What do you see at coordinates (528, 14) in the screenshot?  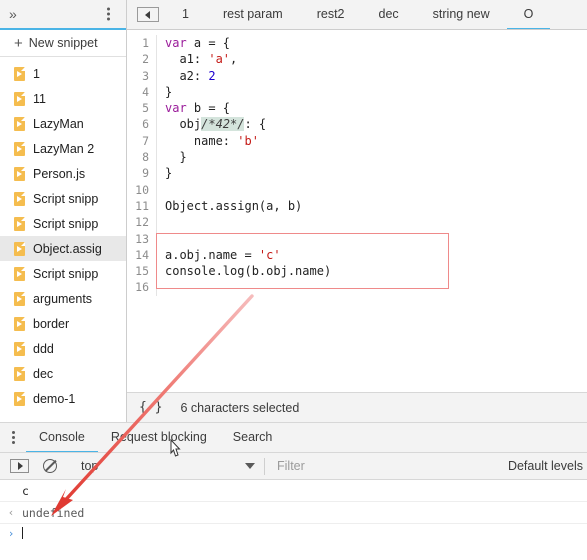 I see `editor-tab-active: O` at bounding box center [528, 14].